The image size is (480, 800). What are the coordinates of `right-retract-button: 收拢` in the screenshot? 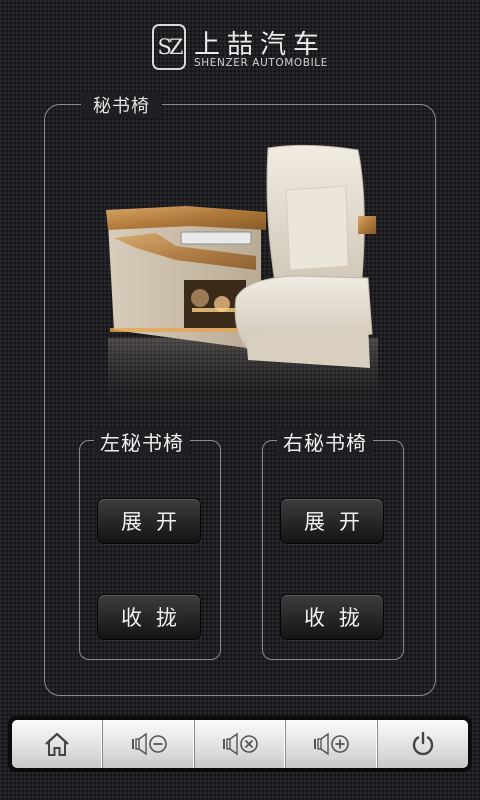 It's located at (332, 617).